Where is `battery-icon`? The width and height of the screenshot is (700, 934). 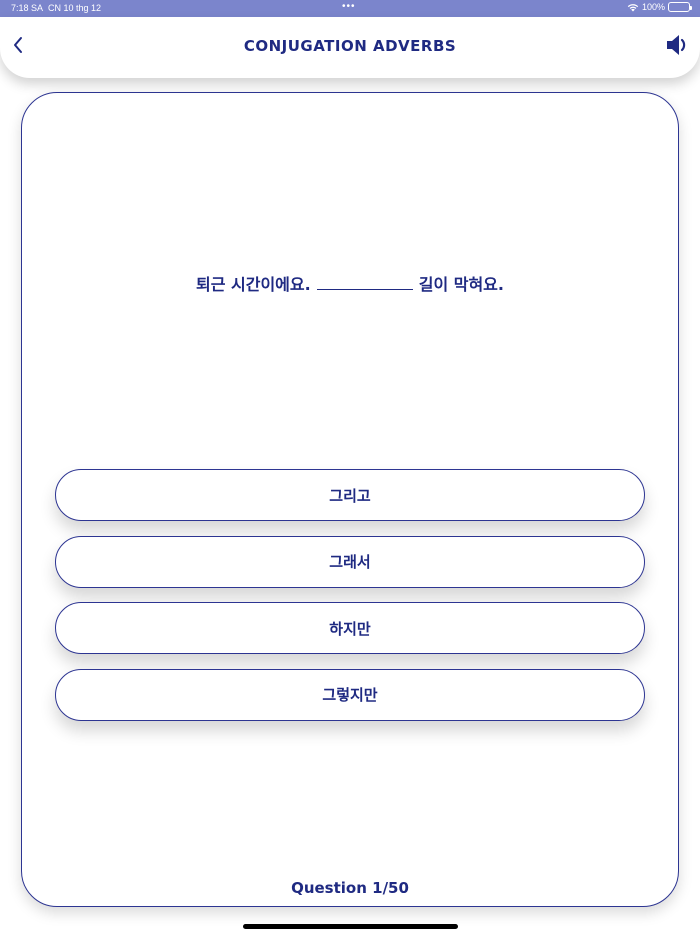 battery-icon is located at coordinates (680, 7).